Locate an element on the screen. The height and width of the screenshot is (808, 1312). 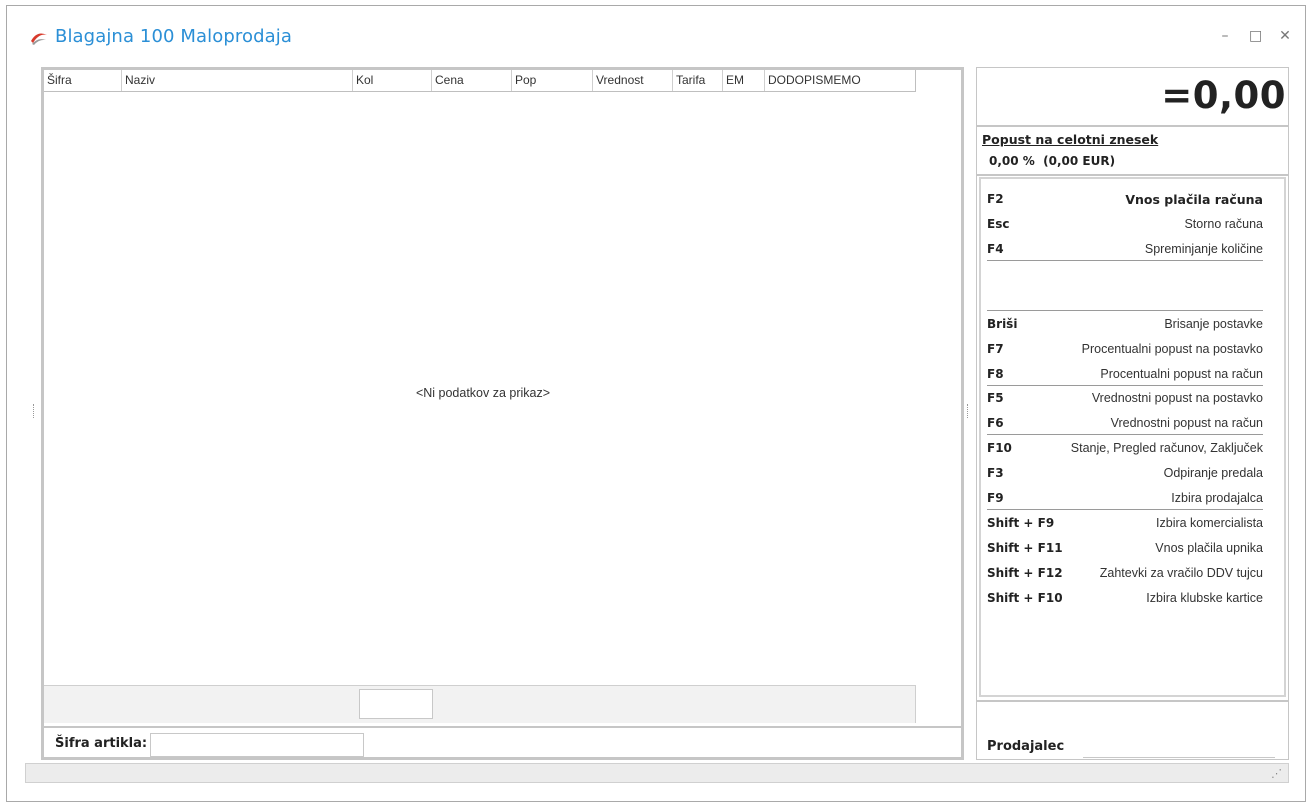
shortcut-desc: Stanje, Pregled računov, Zaključek is located at coordinates (1166, 448).